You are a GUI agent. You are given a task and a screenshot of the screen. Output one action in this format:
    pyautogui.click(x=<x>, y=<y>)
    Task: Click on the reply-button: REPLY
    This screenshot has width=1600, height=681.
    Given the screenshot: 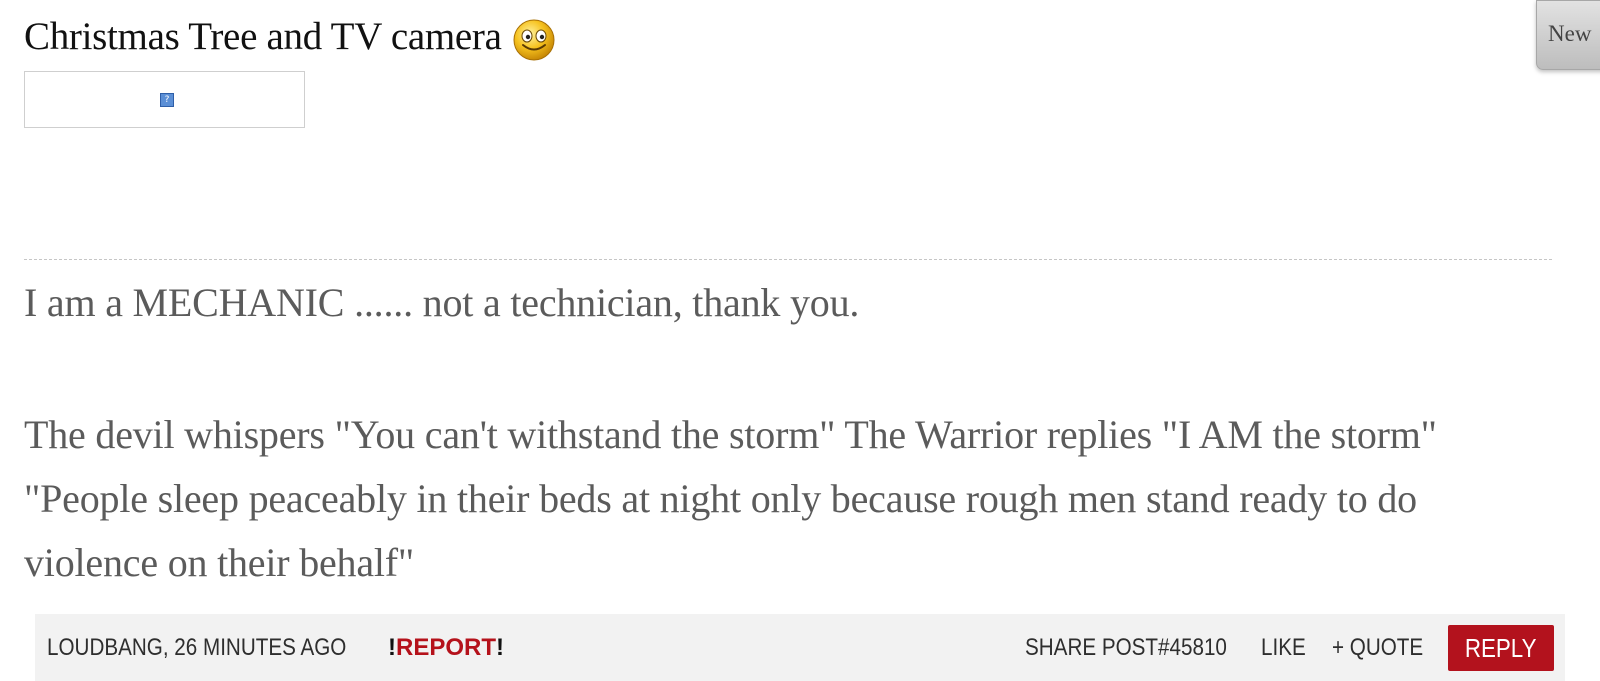 What is the action you would take?
    pyautogui.click(x=1501, y=648)
    